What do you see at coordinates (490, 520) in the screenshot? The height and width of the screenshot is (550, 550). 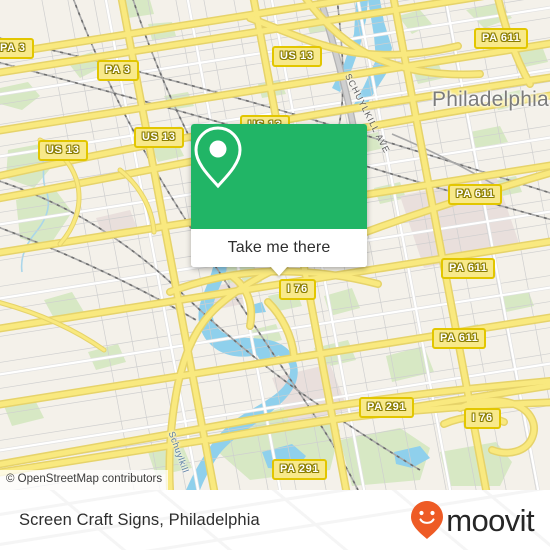 I see `moovit-wordmark: moovit` at bounding box center [490, 520].